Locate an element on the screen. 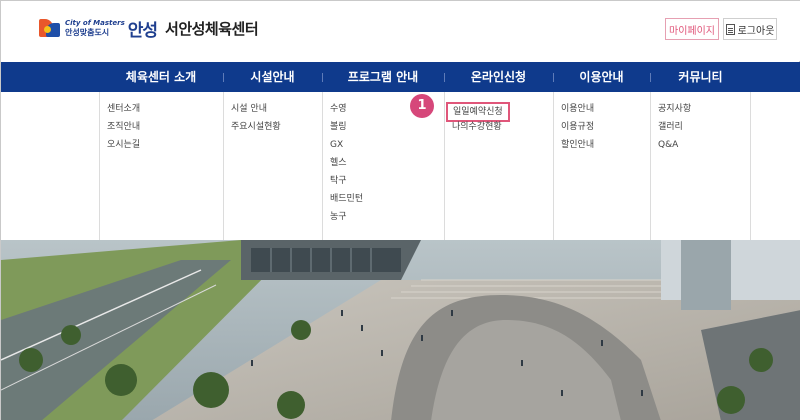  submenu-directions: 오시는길 is located at coordinates (161, 147).